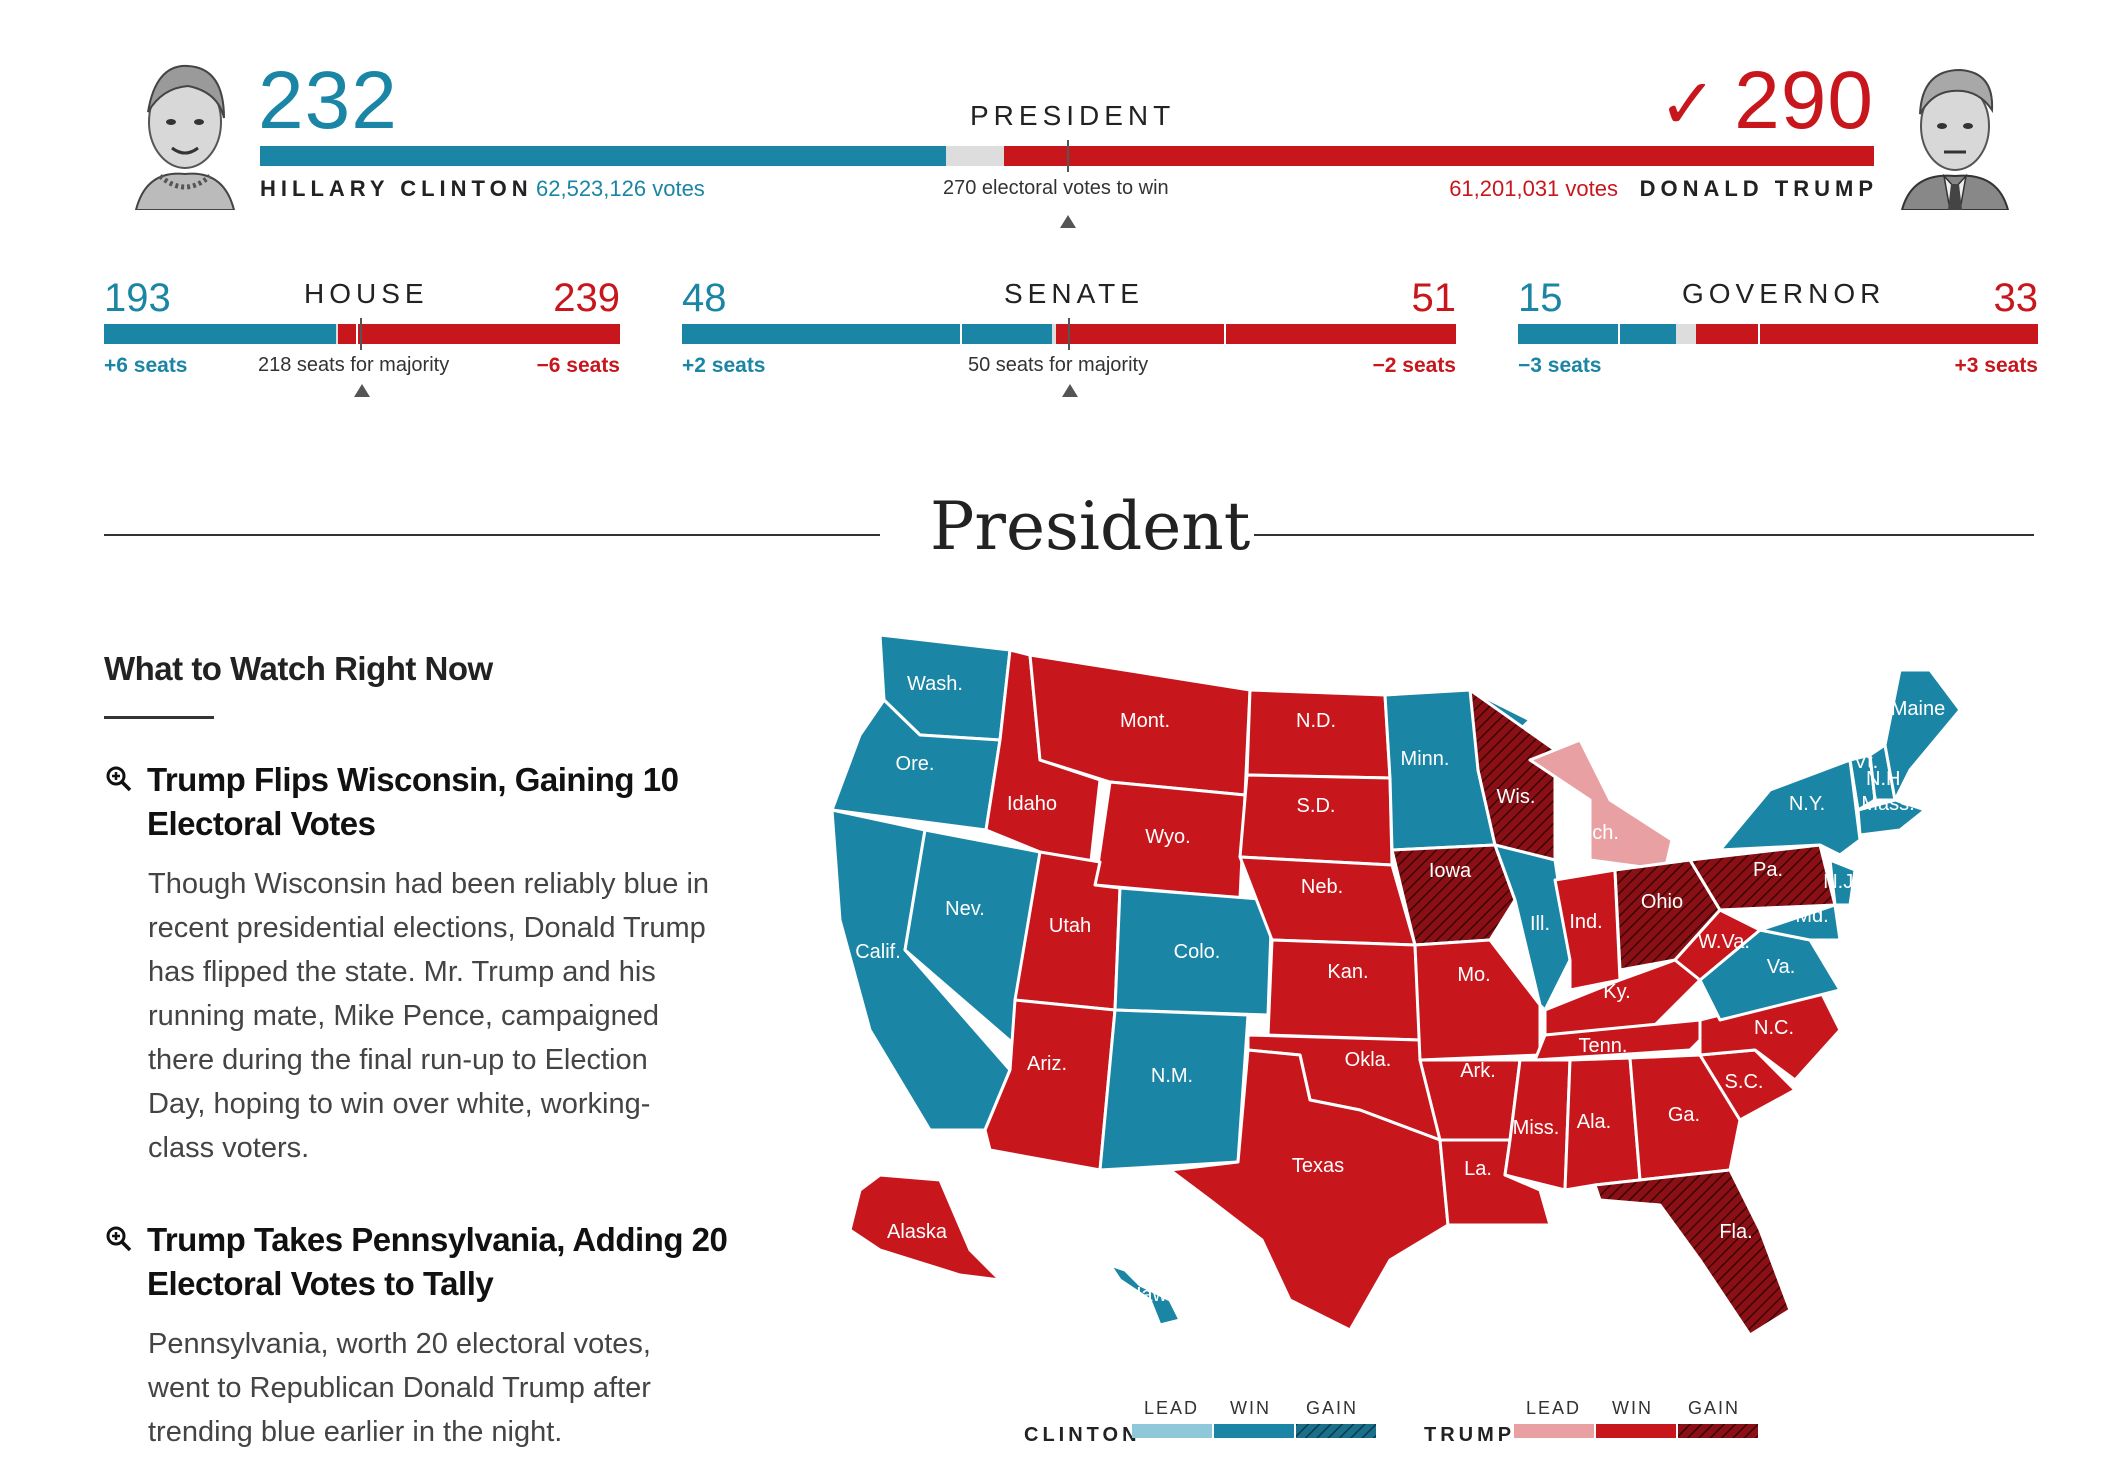 The width and height of the screenshot is (2114, 1472). What do you see at coordinates (1450, 871) in the screenshot?
I see `state-label: Iowa` at bounding box center [1450, 871].